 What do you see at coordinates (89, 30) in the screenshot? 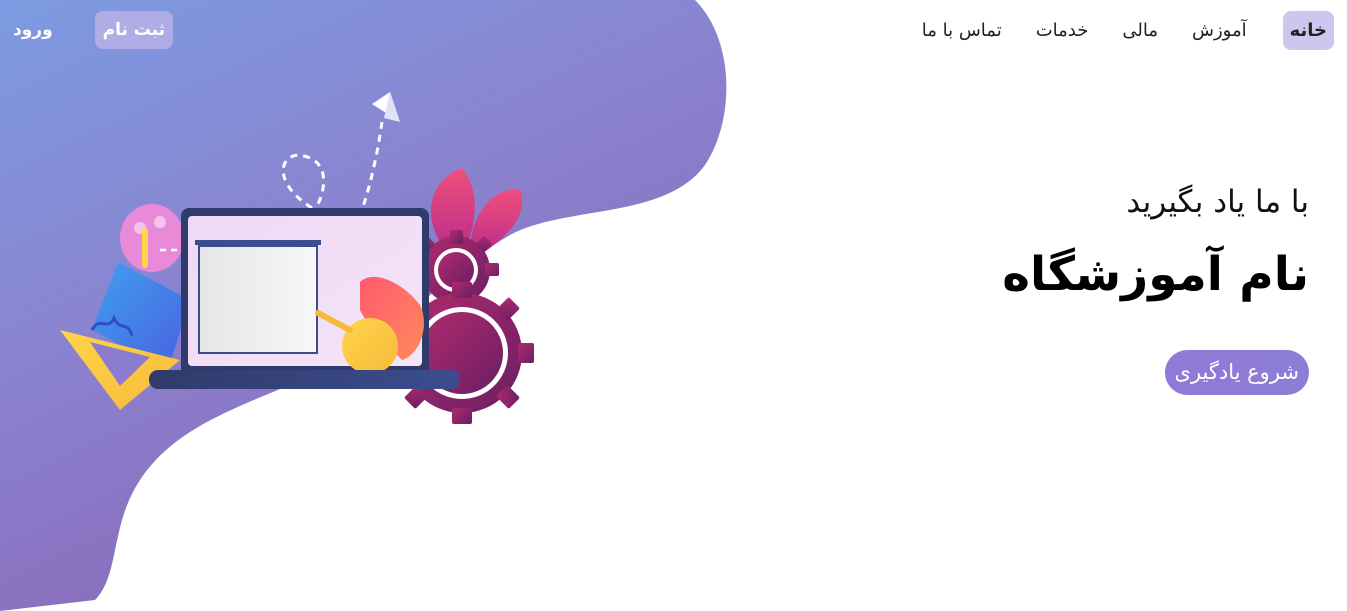
I see `auth-buttons: ثبت نام ورود` at bounding box center [89, 30].